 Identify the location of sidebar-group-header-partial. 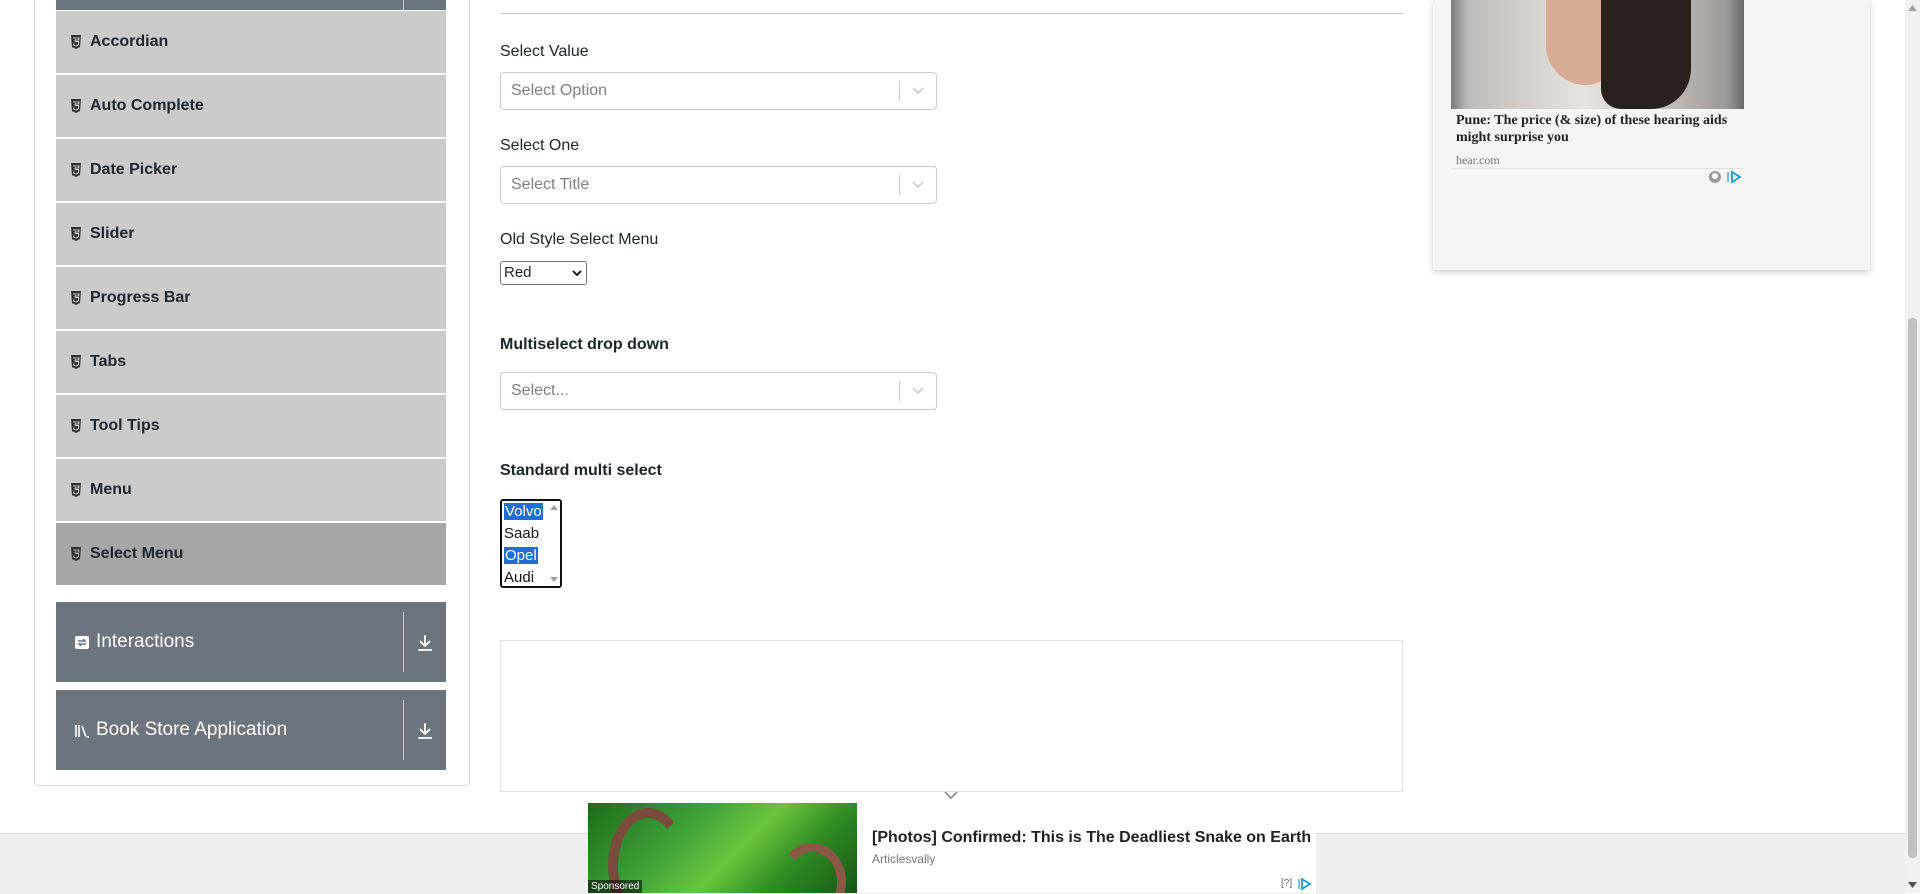
(251, 5).